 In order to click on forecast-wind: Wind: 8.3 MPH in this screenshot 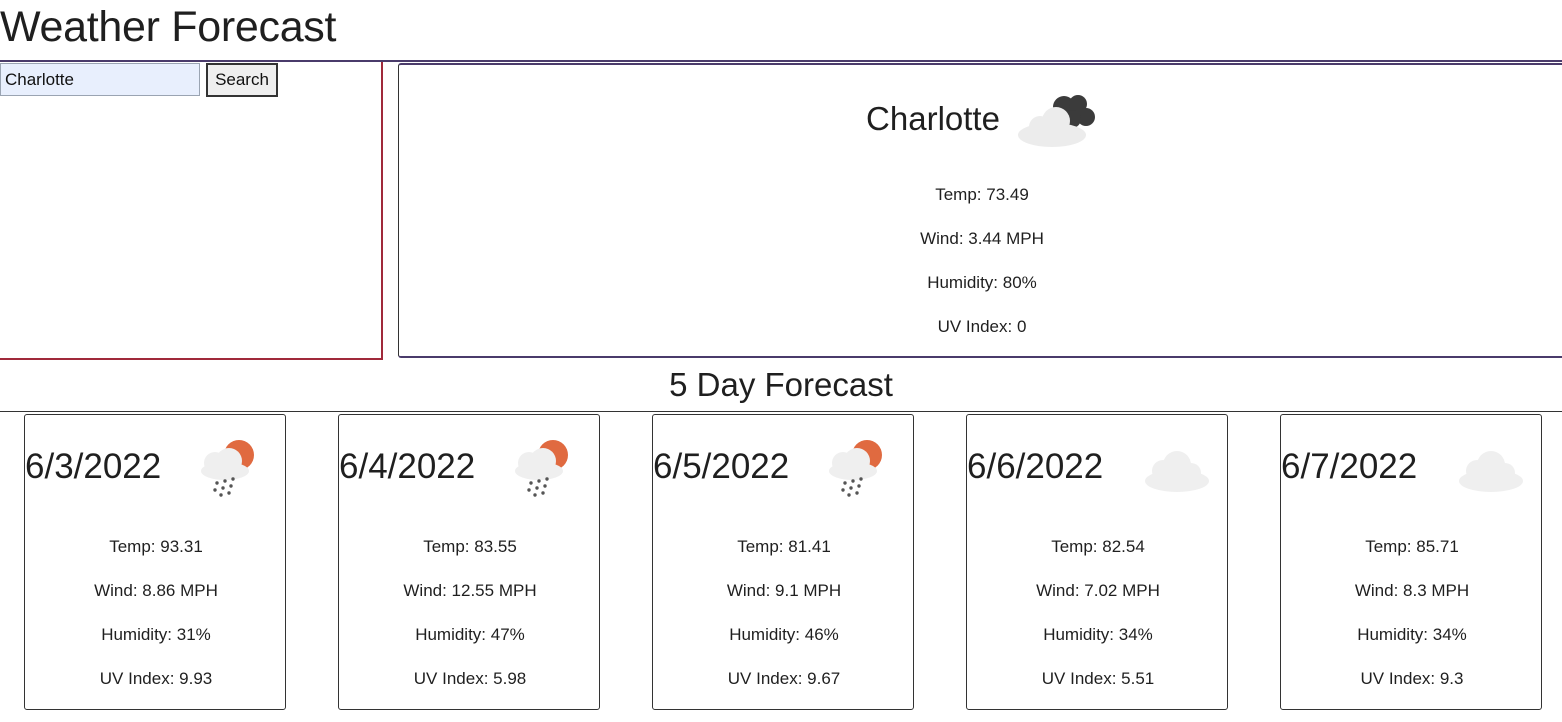, I will do `click(1412, 590)`.